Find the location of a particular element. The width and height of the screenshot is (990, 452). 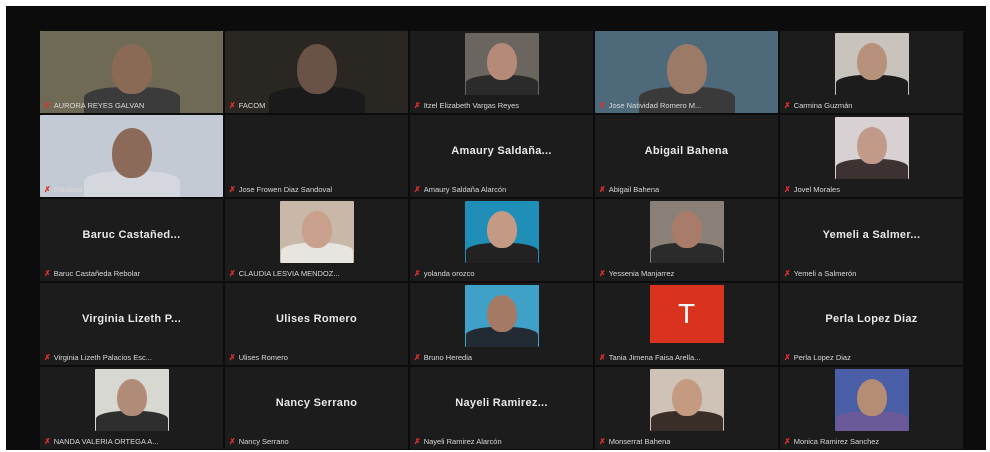

participant-name-label: Yemeli a Salmerón is located at coordinates (825, 273).